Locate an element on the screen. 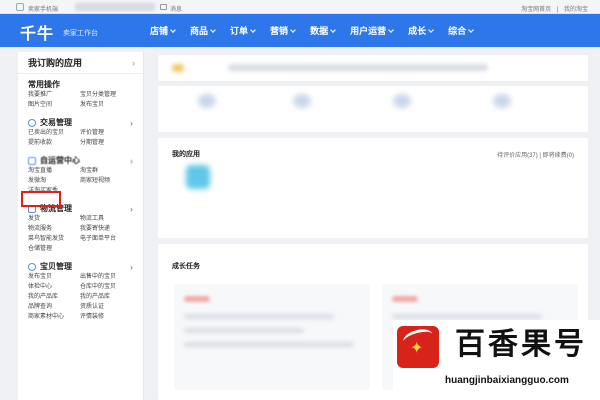 Image resolution: width=600 pixels, height=400 pixels. my-taobao-link: 我的淘宝 is located at coordinates (576, 10).